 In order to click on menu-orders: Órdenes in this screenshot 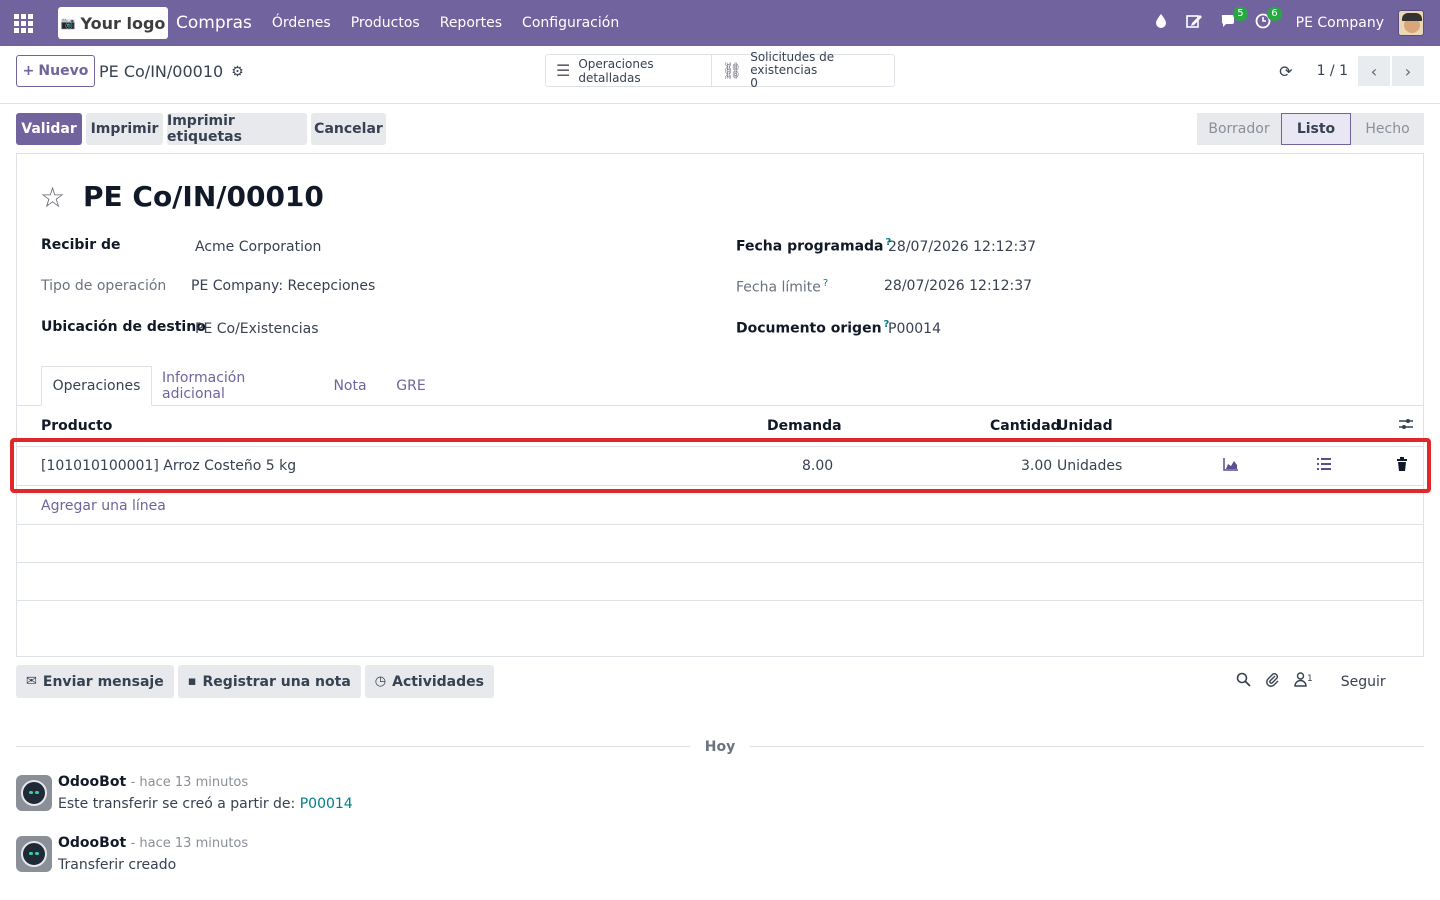, I will do `click(301, 23)`.